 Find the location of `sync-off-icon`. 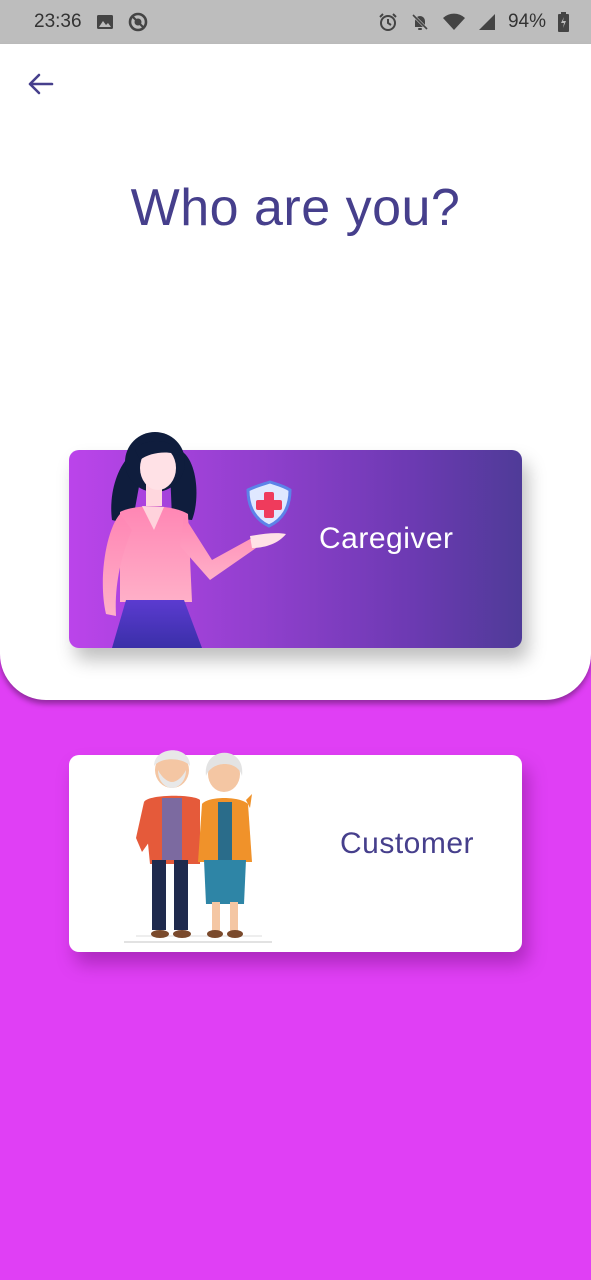

sync-off-icon is located at coordinates (138, 22).